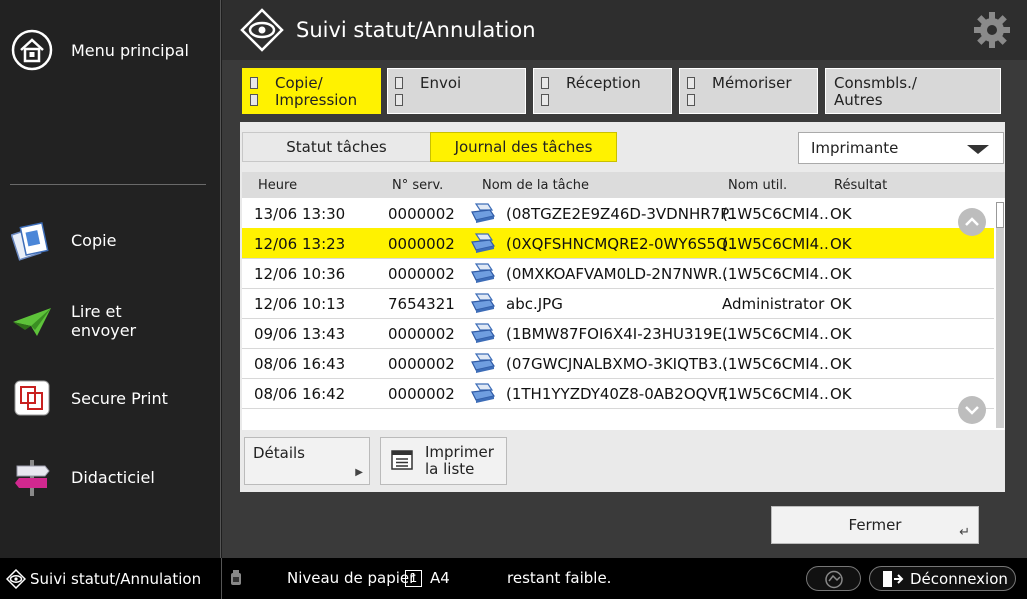 Image resolution: width=1027 pixels, height=599 pixels. I want to click on cell-time: 13/06 13:30, so click(300, 214).